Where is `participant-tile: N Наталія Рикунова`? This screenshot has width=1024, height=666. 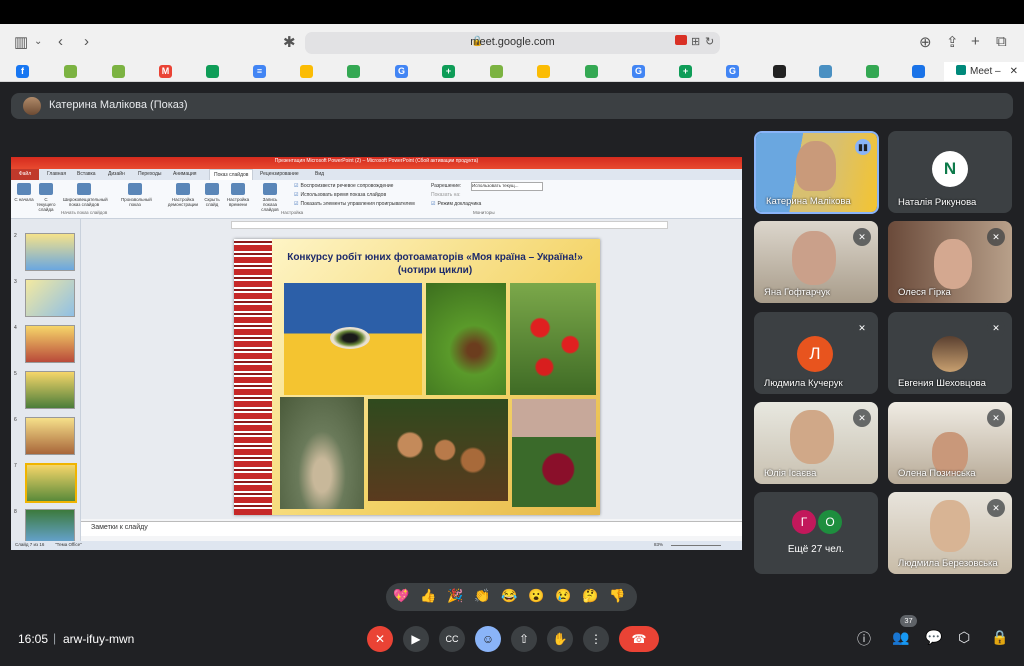 participant-tile: N Наталія Рикунова is located at coordinates (950, 172).